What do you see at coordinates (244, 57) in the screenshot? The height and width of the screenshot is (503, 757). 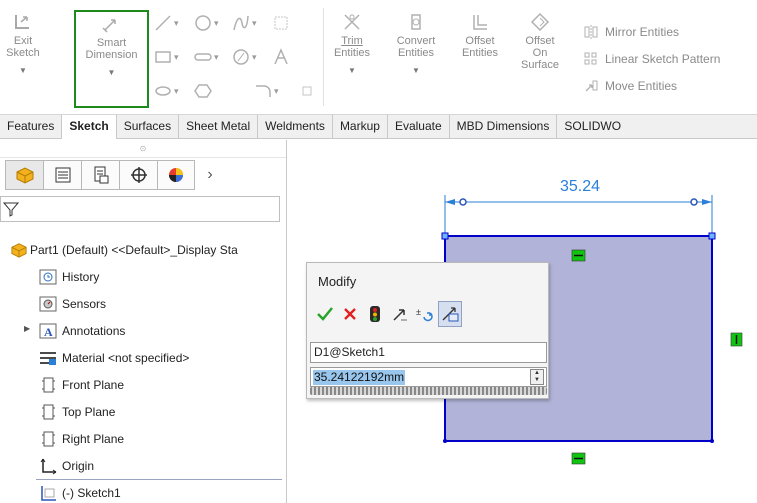 I see `polygon-tool-group: ▾` at bounding box center [244, 57].